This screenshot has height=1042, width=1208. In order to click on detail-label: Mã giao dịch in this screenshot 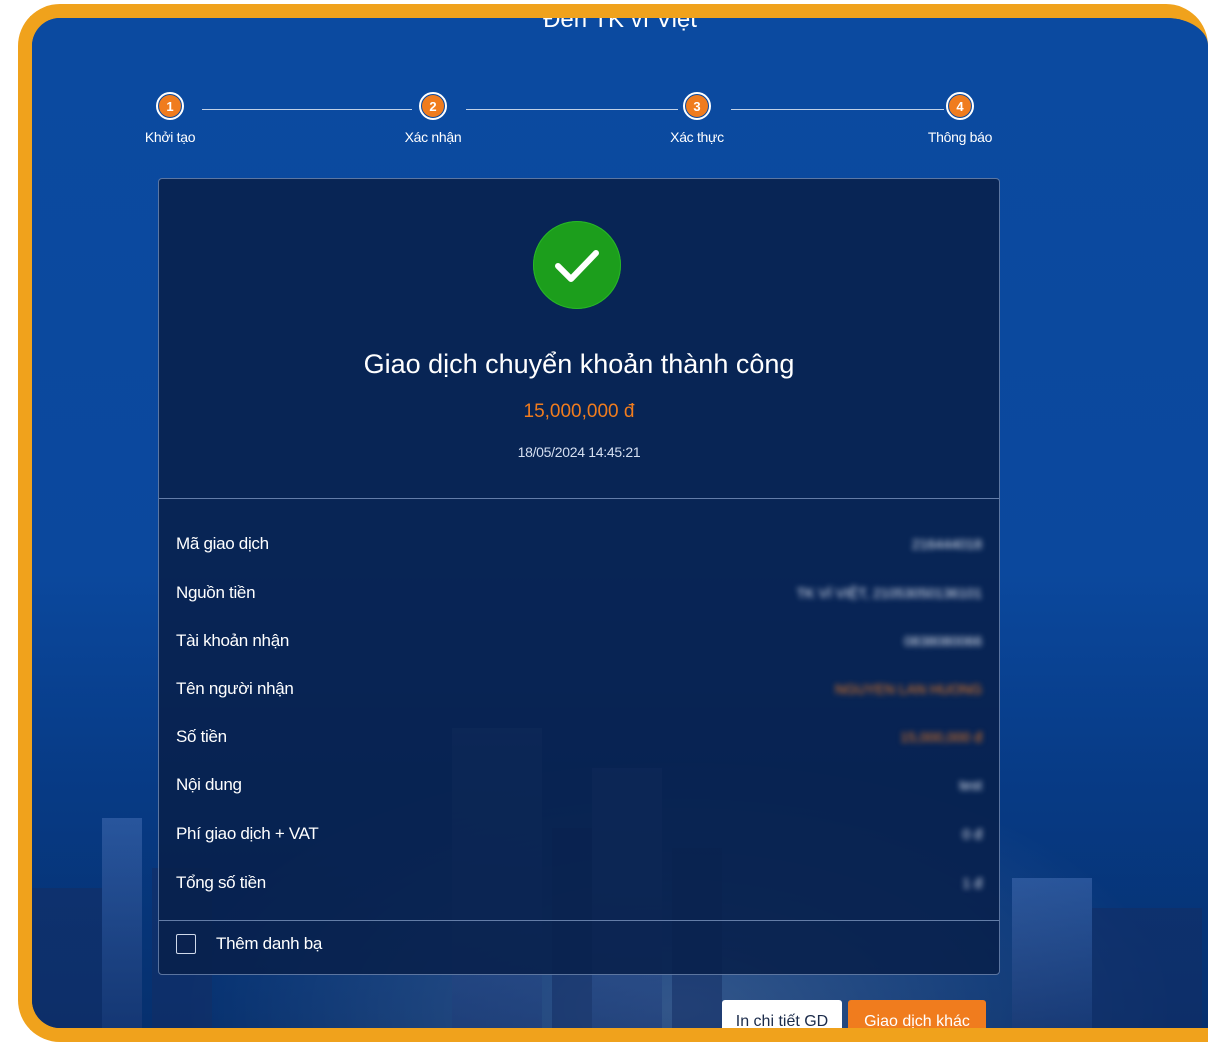, I will do `click(222, 543)`.